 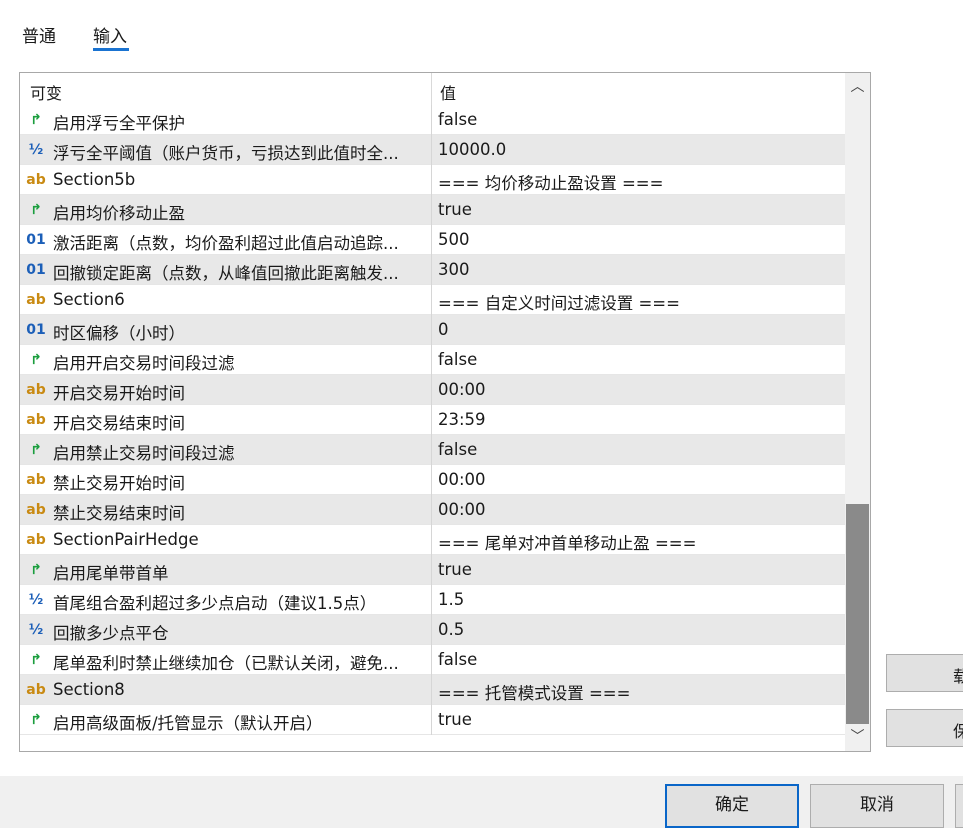 I want to click on table-row: ½ 首尾组合盈利超过多少点启动（建议1.5点） 1.5, so click(x=432, y=600).